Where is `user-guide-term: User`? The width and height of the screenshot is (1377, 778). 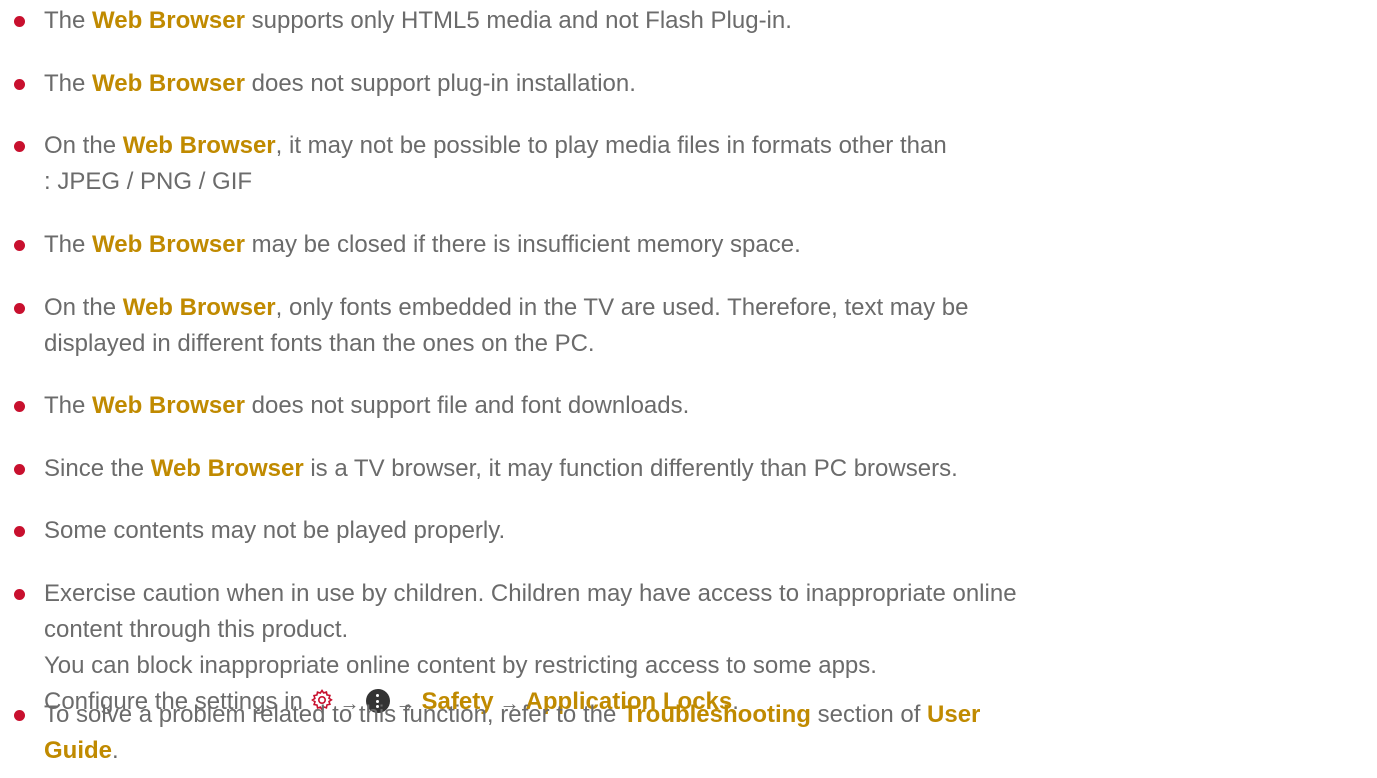 user-guide-term: User is located at coordinates (954, 714).